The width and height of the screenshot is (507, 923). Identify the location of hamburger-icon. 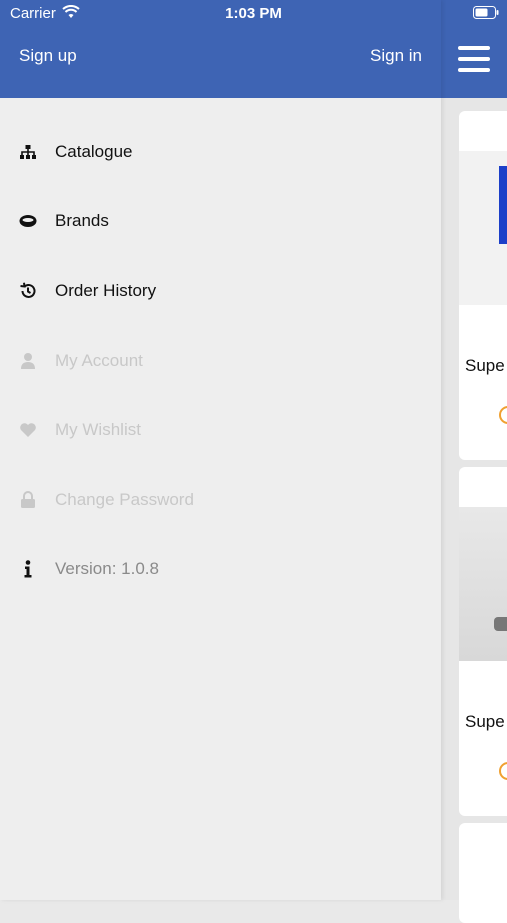
(474, 48).